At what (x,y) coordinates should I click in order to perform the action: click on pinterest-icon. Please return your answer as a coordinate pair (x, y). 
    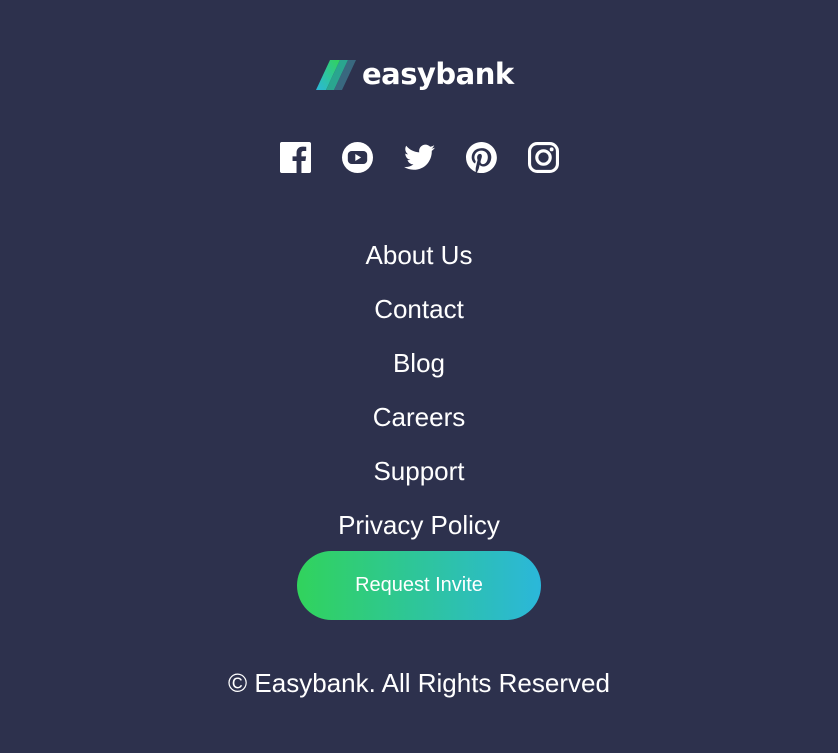
    Looking at the image, I should click on (481, 157).